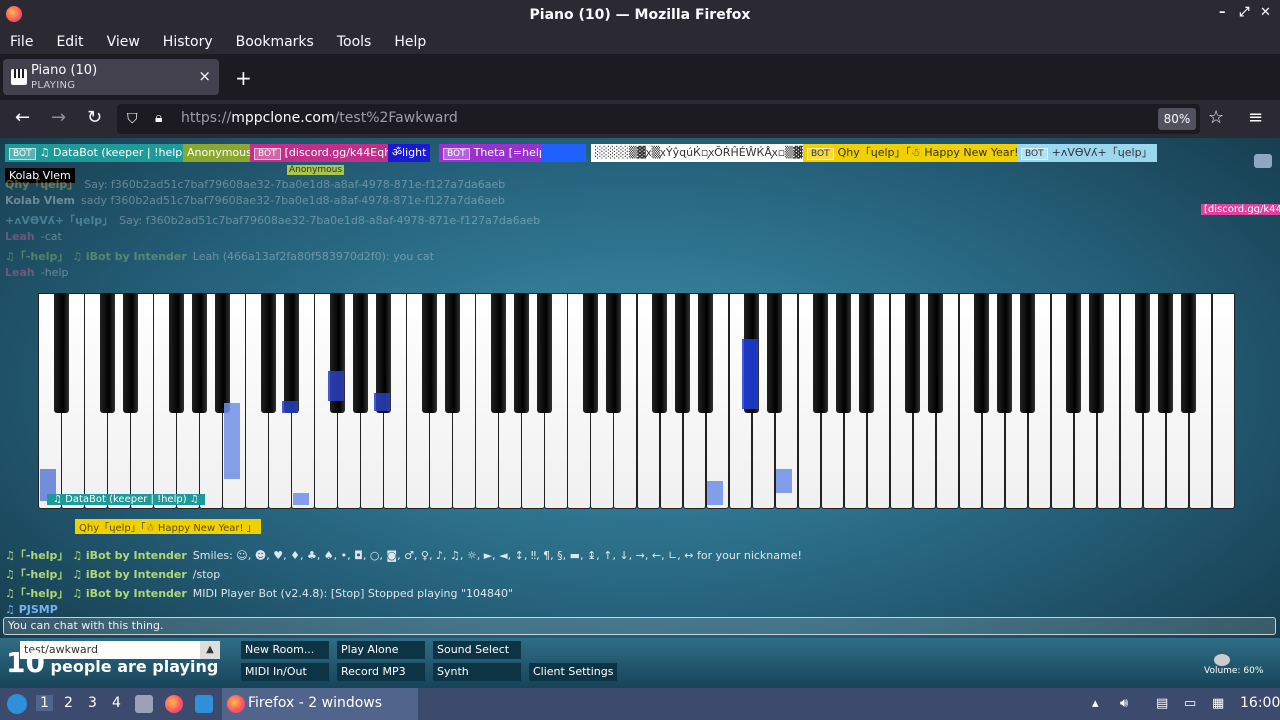  I want to click on user-badge: BOT +ʌVƟVʎ+「ɥelp」, so click(1087, 153).